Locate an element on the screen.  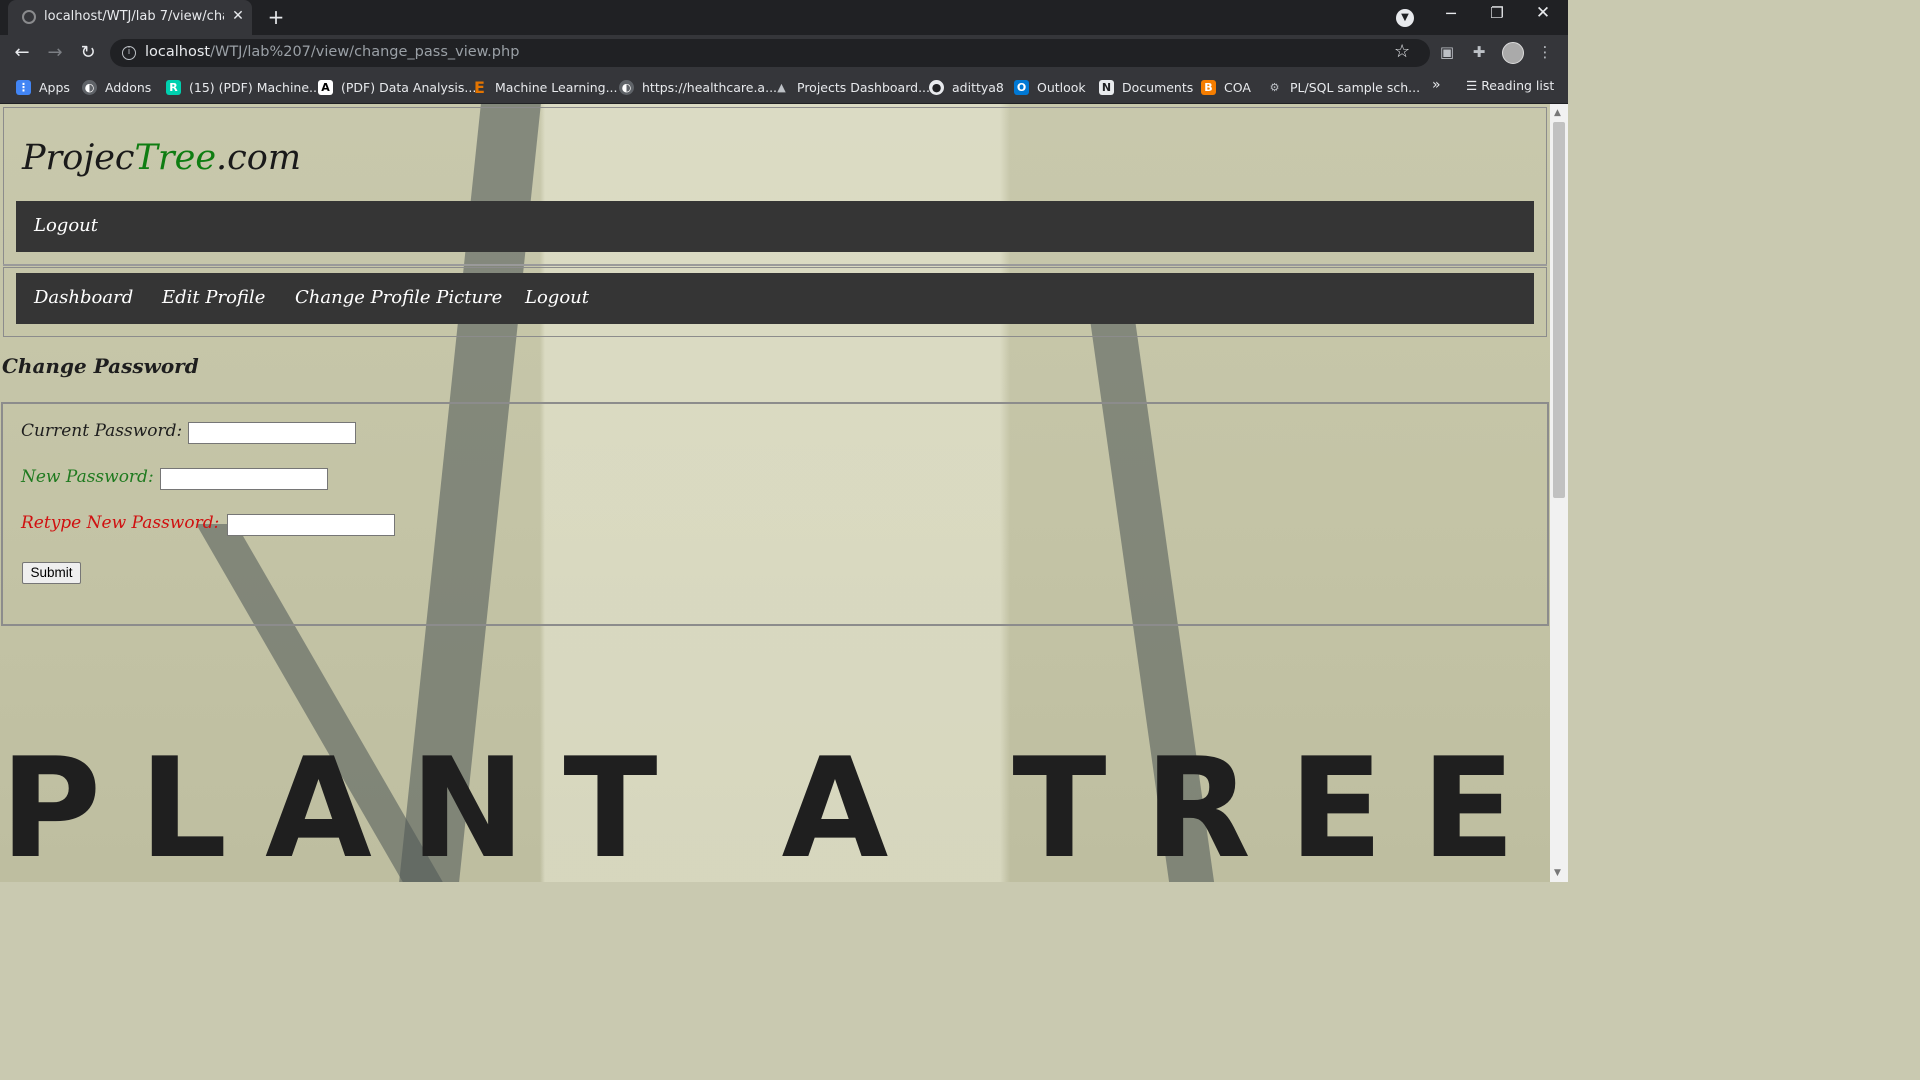
tab-search-icon: ▼ is located at coordinates (1405, 18).